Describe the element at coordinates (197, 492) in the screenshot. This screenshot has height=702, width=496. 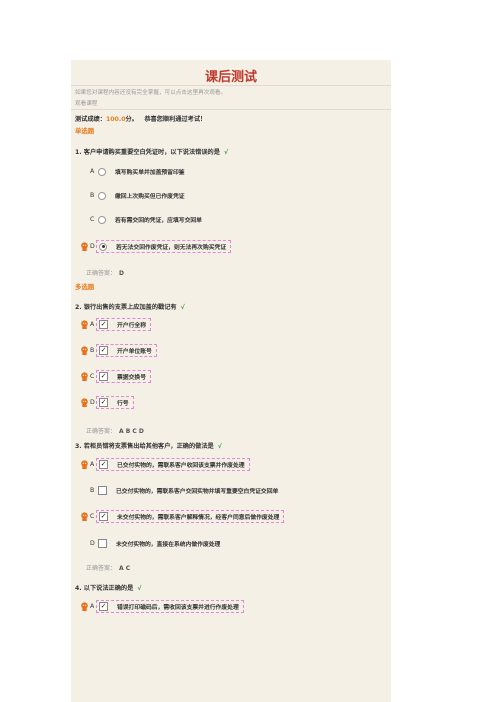
I see `option-text: 已交付实物的，需联系客户交回实物并填写重要空白凭证交回单` at that location.